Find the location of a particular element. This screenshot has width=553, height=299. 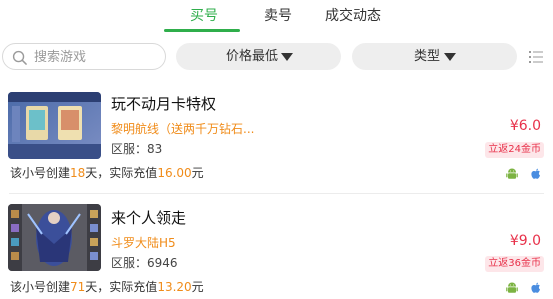

server-info: 区服：6946 is located at coordinates (144, 263).